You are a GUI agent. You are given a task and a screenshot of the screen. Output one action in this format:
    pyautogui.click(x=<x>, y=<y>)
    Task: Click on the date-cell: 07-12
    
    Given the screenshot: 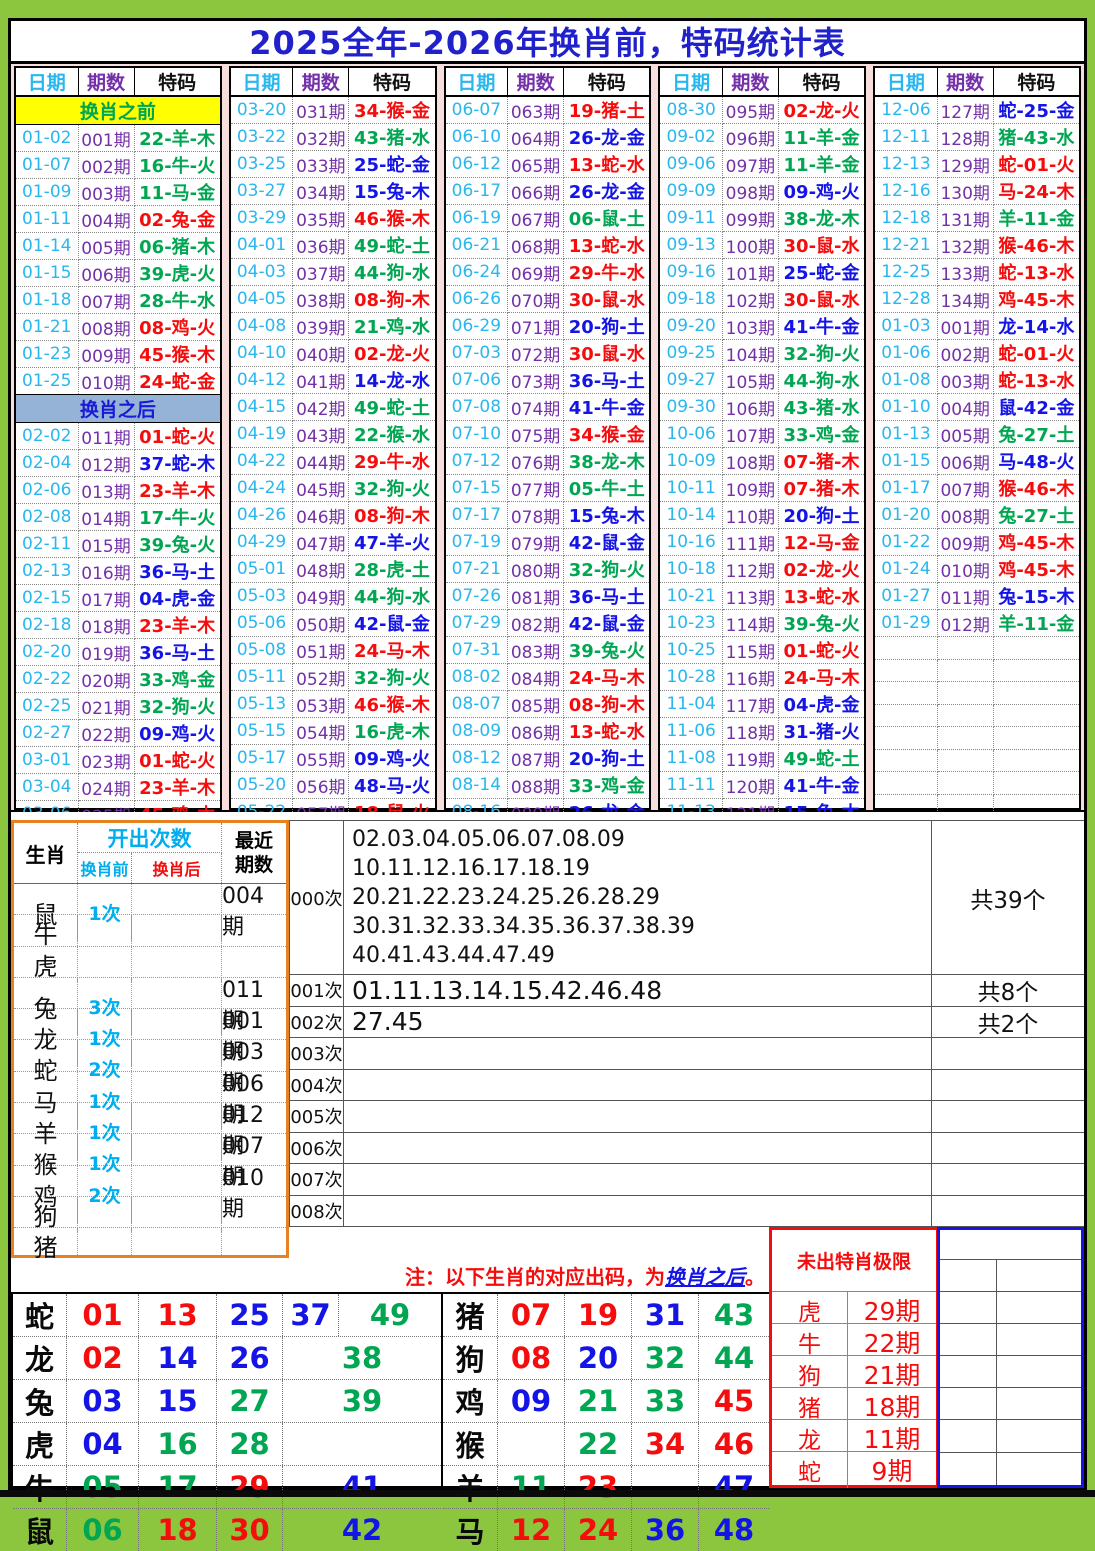 What is the action you would take?
    pyautogui.click(x=477, y=461)
    